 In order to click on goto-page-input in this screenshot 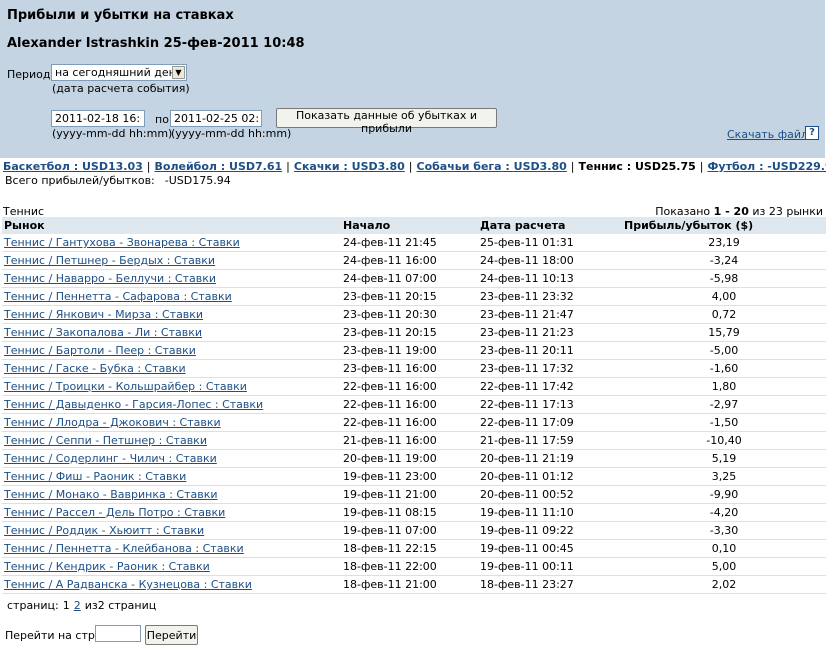, I will do `click(118, 633)`.